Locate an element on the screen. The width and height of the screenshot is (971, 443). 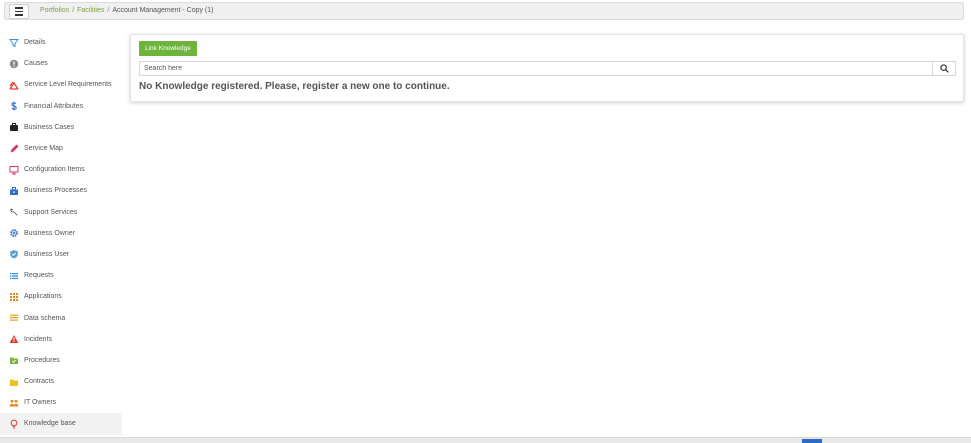
sidebar-item-causes: Causes is located at coordinates (61, 63).